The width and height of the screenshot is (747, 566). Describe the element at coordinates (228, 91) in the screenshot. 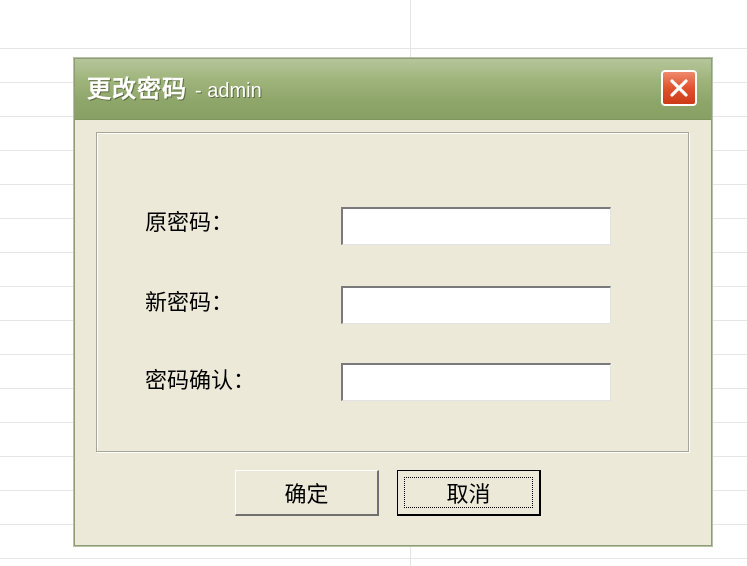

I see `dialog-title-user: - admin` at that location.